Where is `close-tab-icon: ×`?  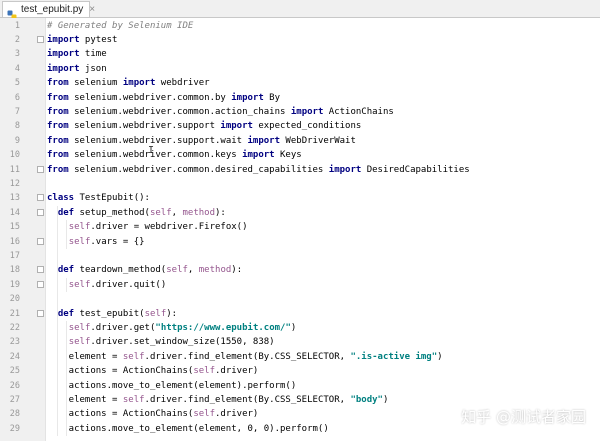 close-tab-icon: × is located at coordinates (92, 9).